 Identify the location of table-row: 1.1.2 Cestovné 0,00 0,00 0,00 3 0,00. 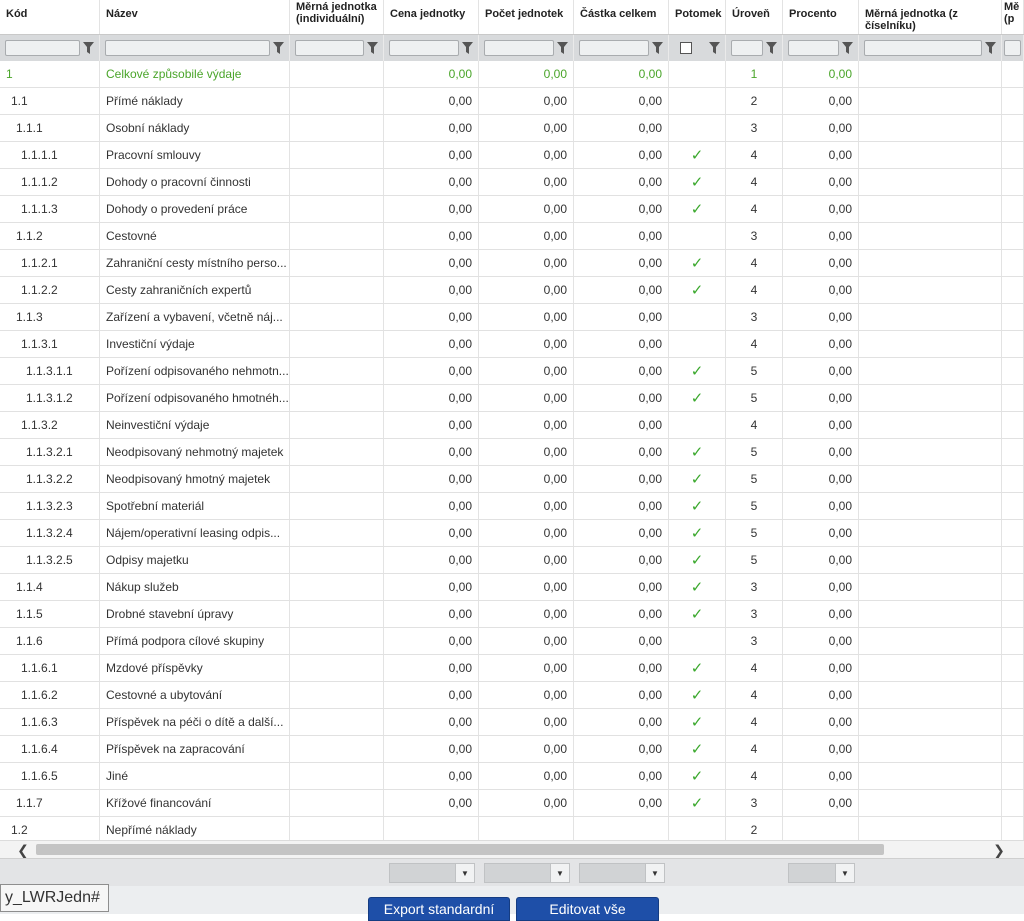
(512, 236).